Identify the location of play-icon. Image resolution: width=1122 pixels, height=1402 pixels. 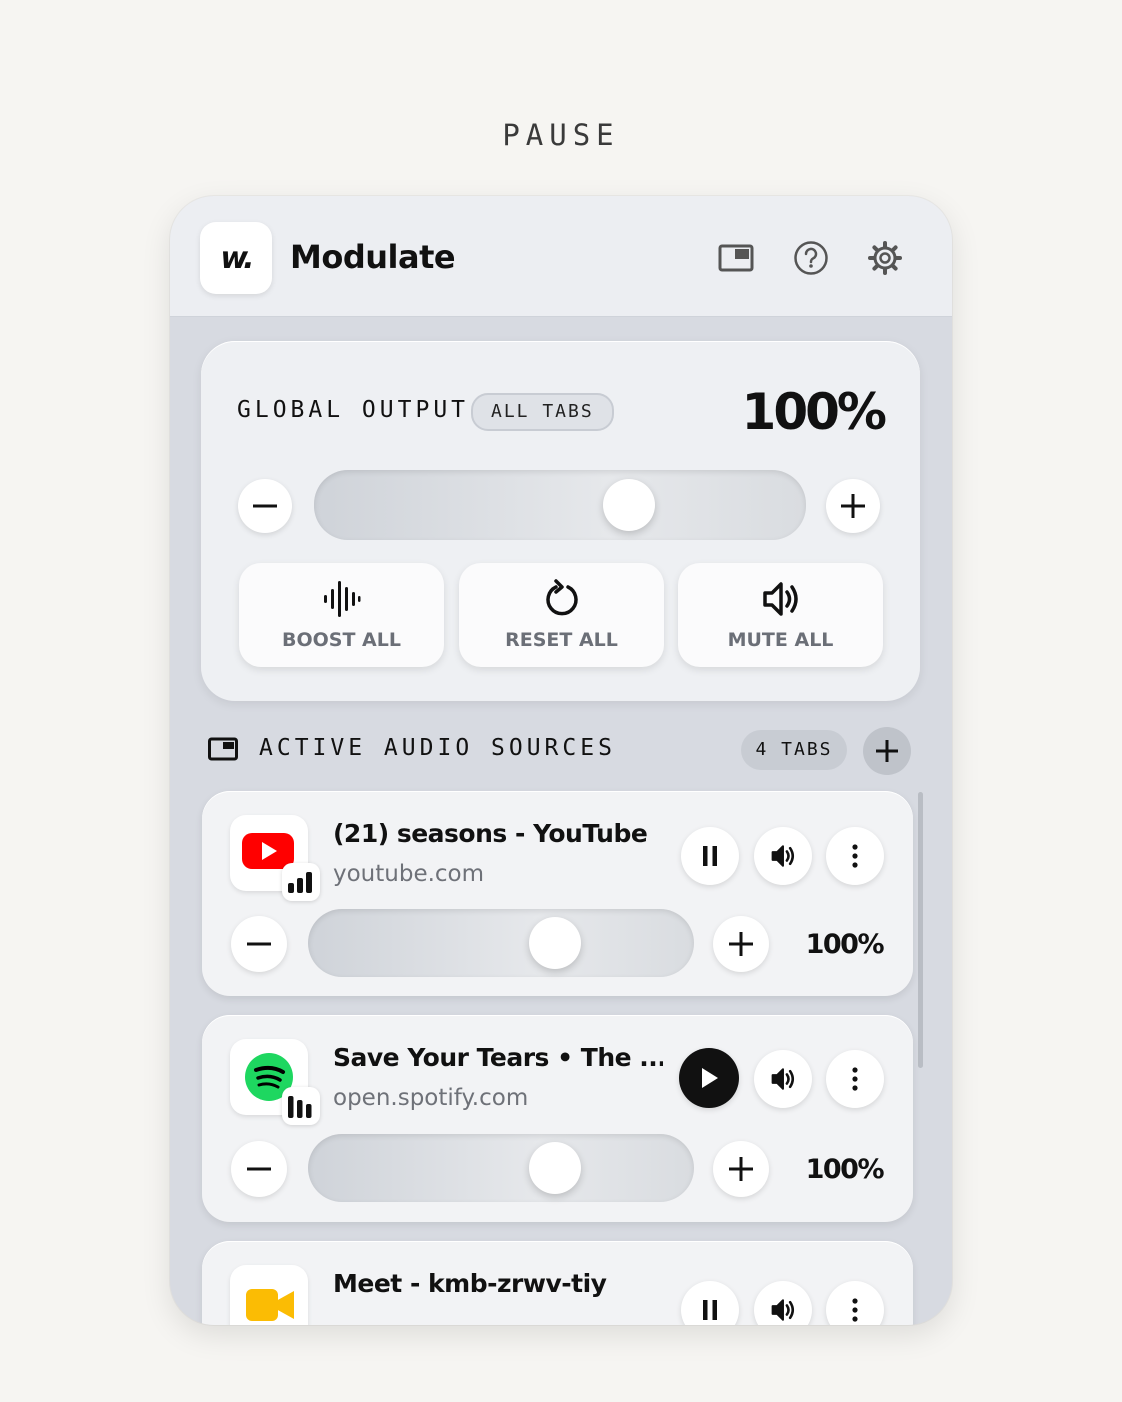
(710, 1078).